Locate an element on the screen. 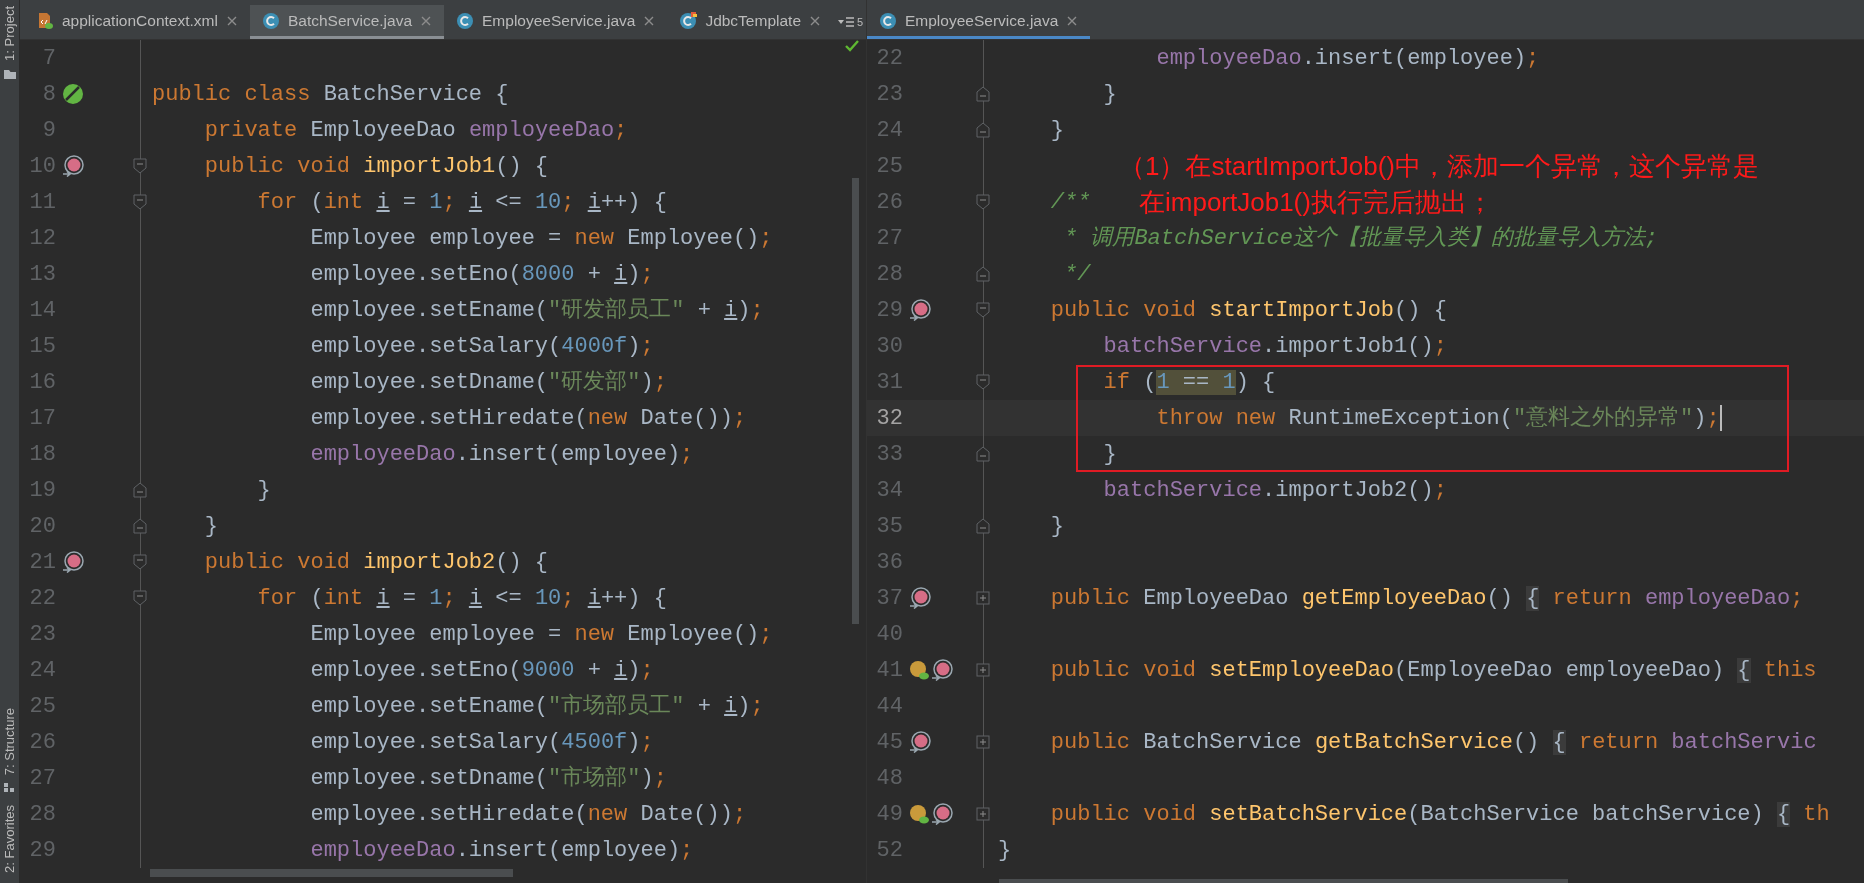 This screenshot has height=883, width=1864. line-number: 36 is located at coordinates (889, 562).